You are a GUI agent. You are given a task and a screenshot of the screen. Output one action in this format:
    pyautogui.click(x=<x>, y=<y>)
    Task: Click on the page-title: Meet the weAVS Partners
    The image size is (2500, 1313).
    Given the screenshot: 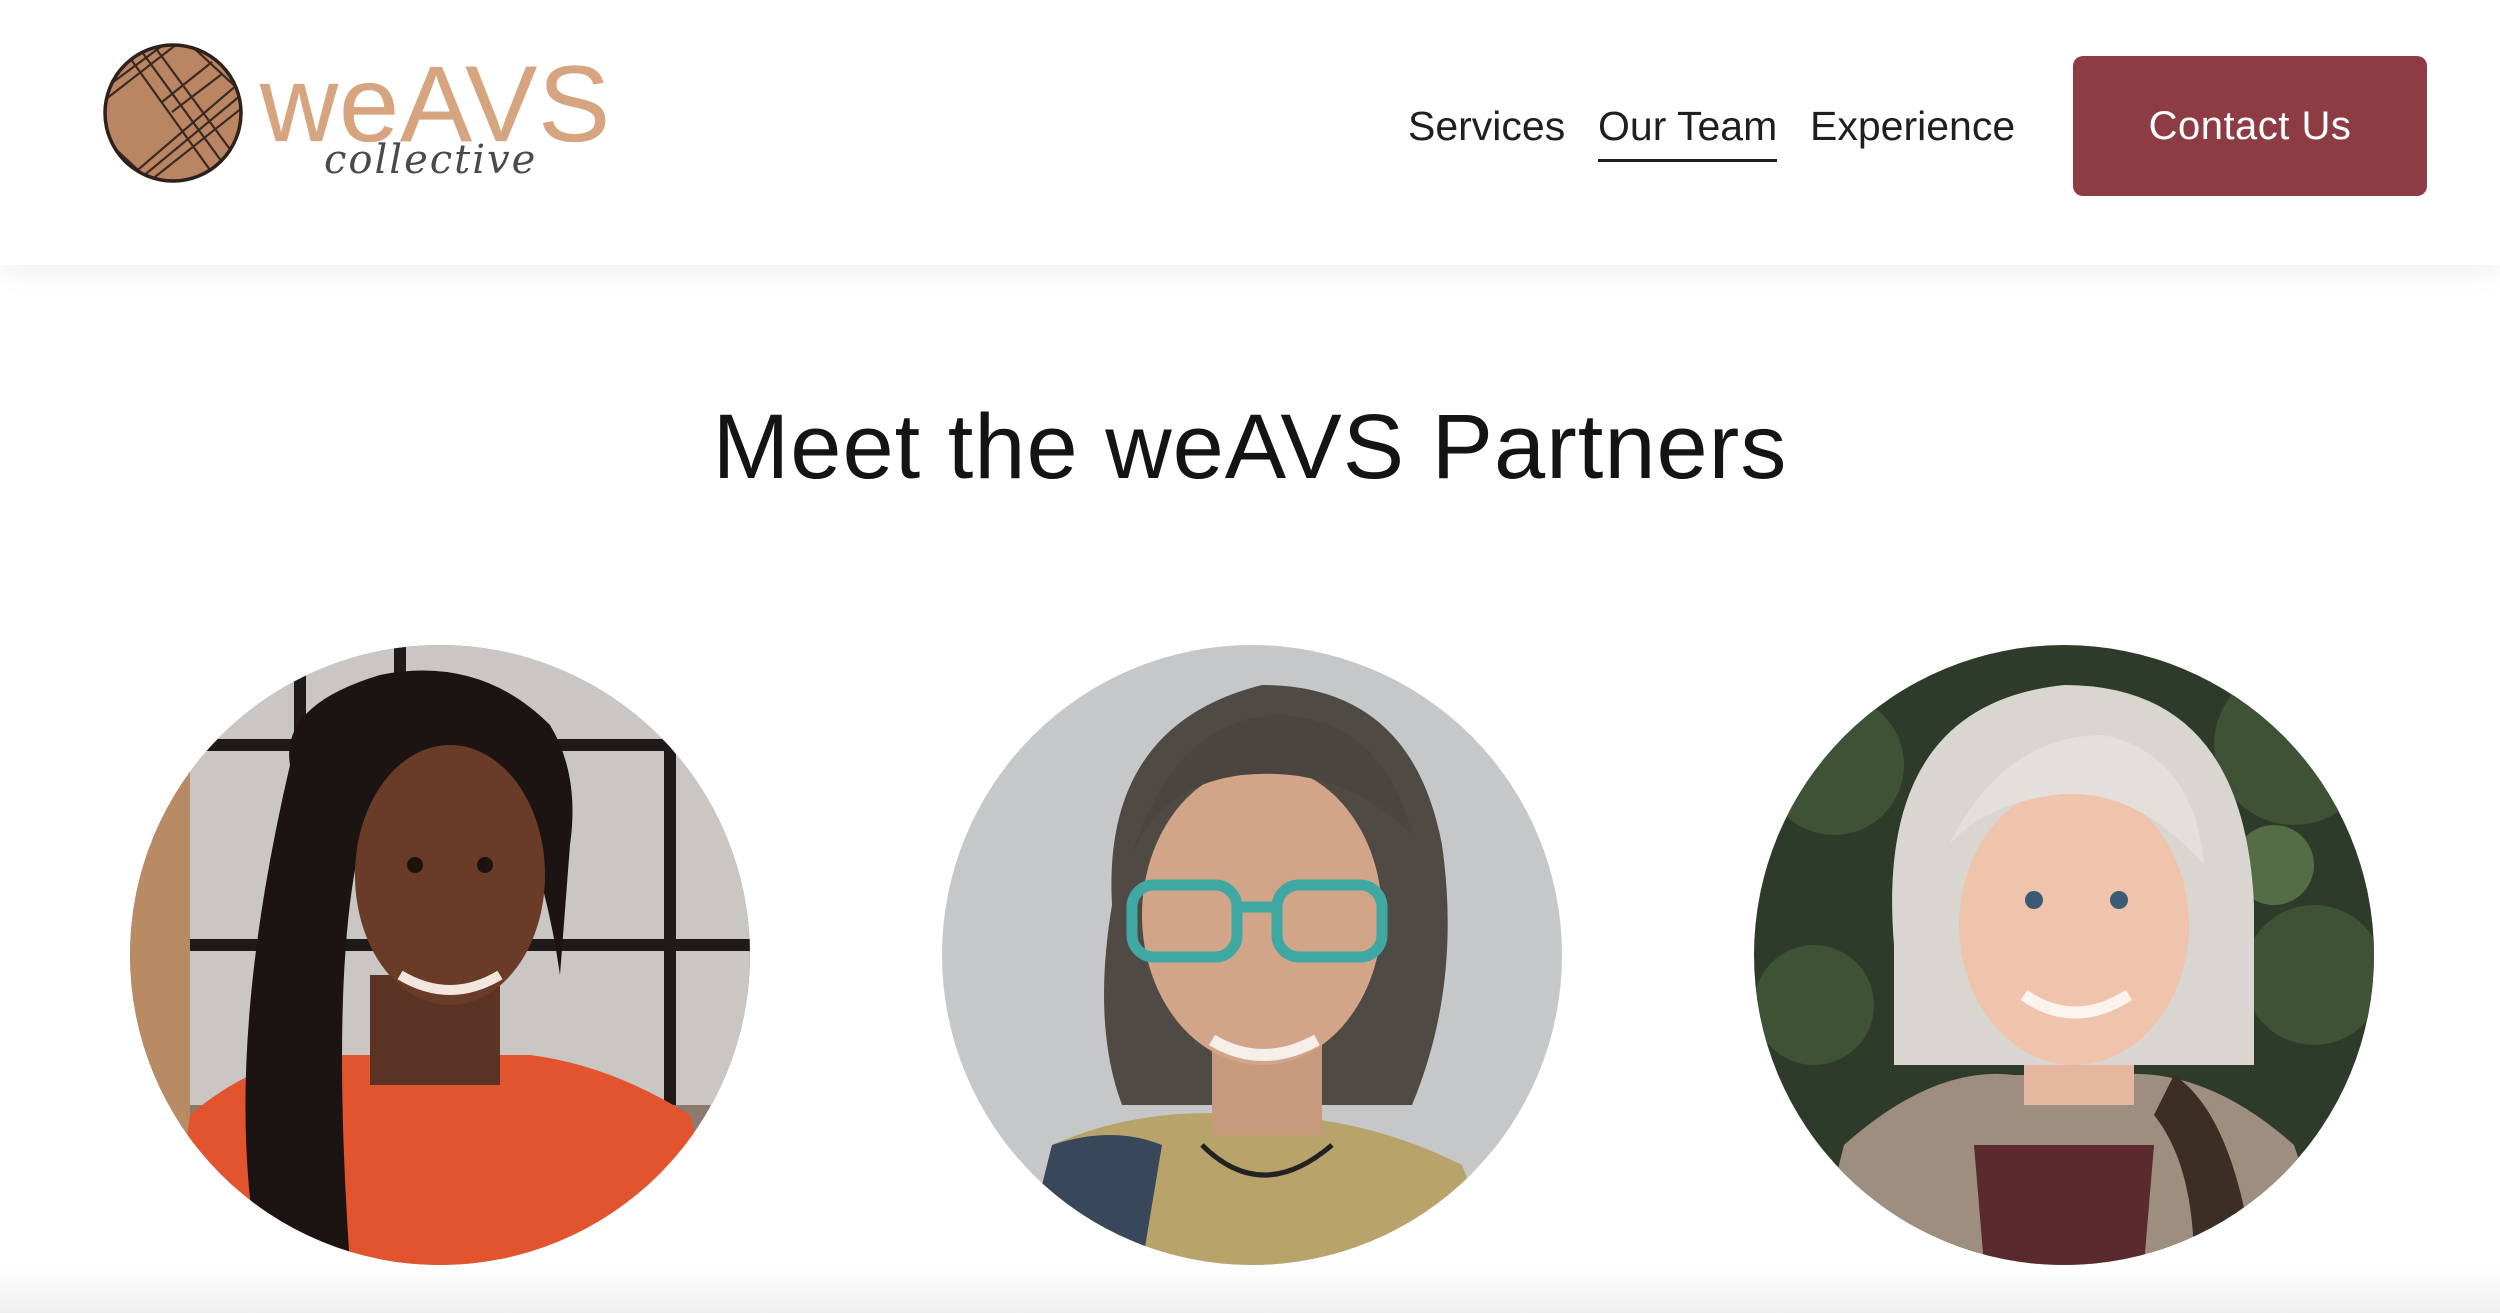 What is the action you would take?
    pyautogui.click(x=1250, y=447)
    